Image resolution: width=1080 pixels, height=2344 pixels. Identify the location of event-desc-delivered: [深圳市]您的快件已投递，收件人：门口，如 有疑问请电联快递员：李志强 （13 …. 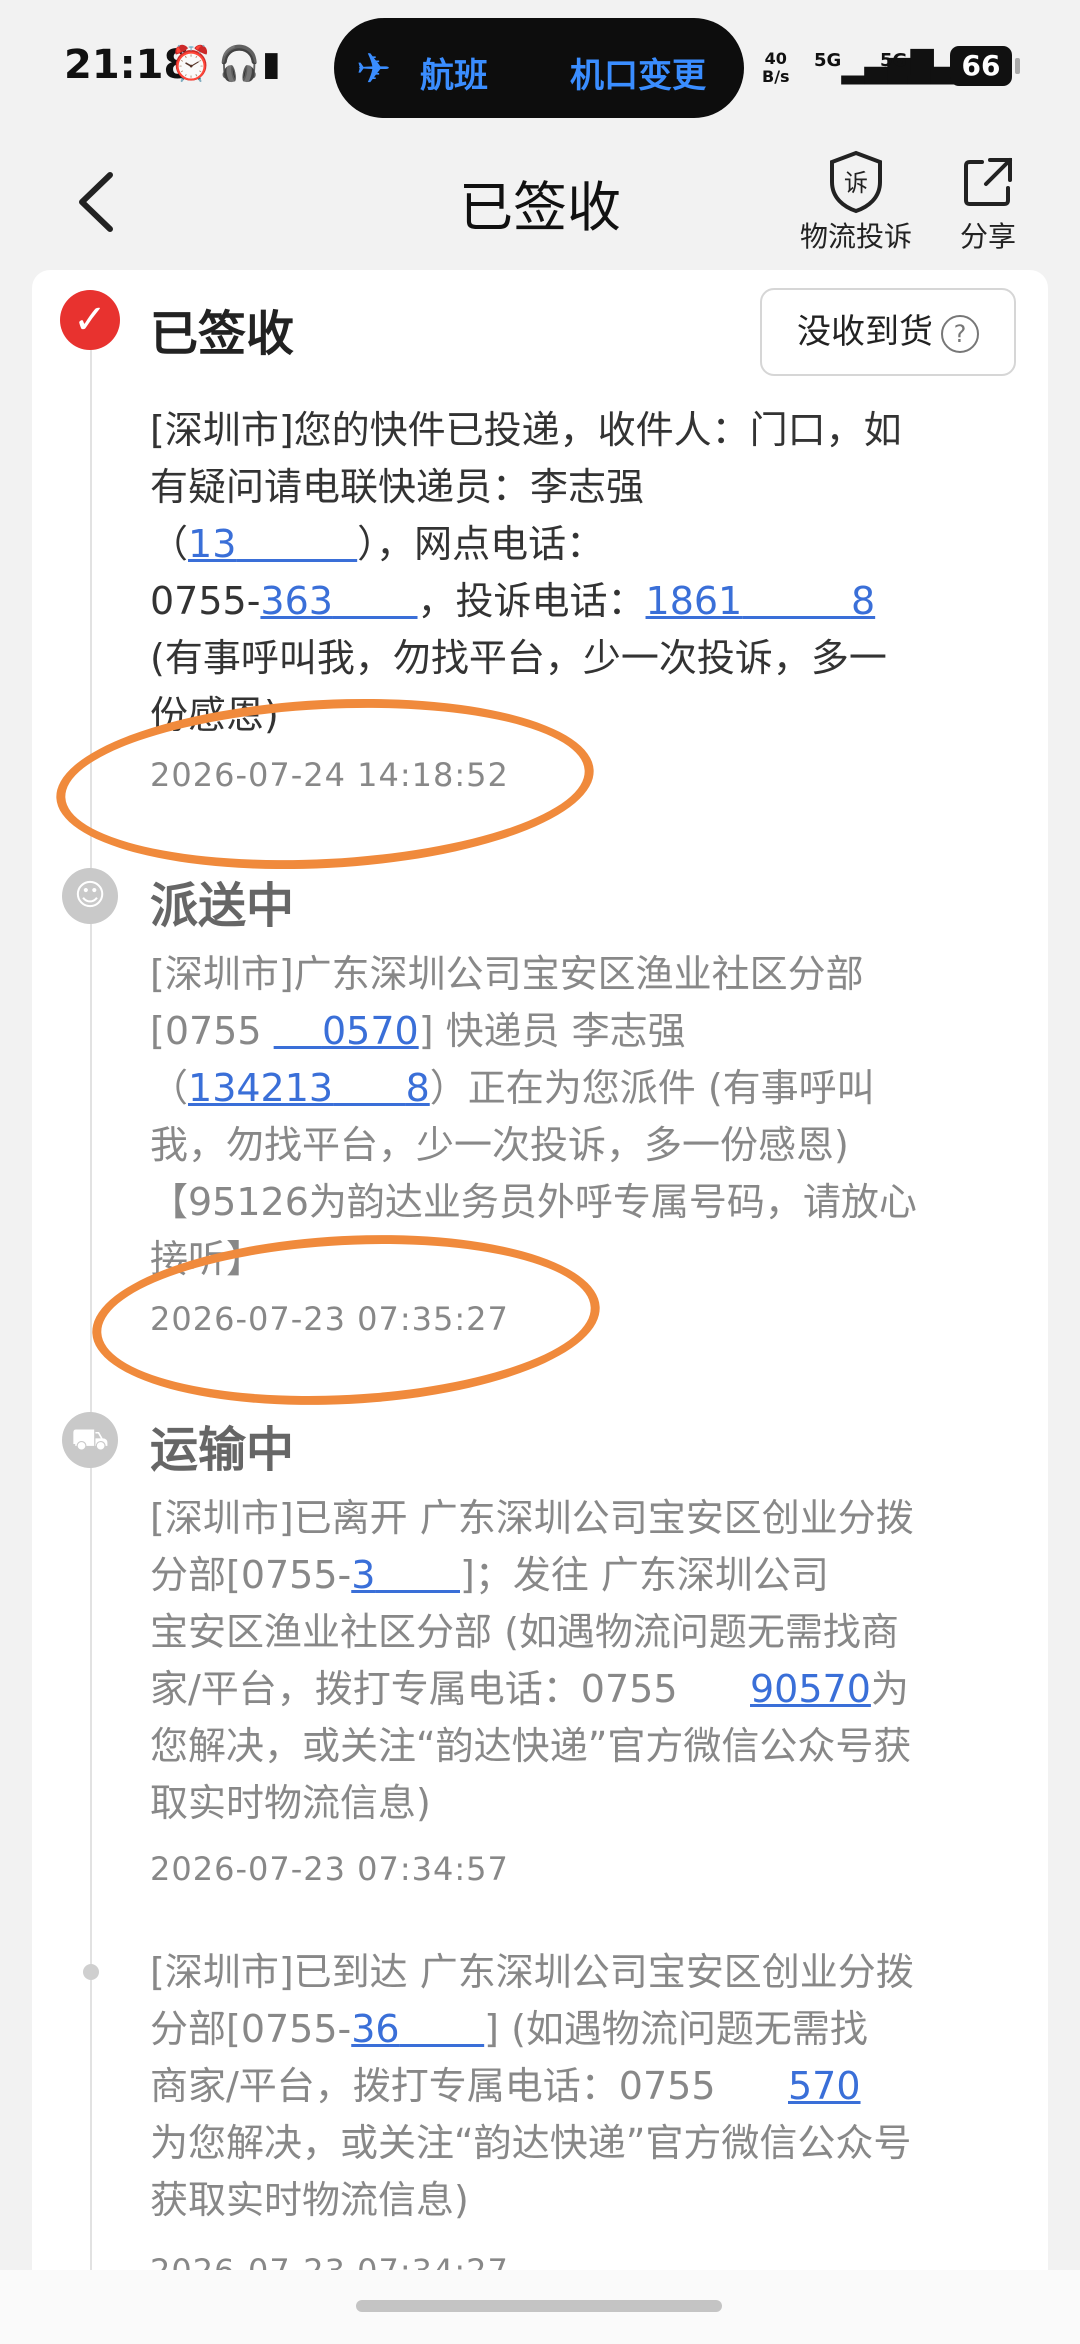
(526, 572).